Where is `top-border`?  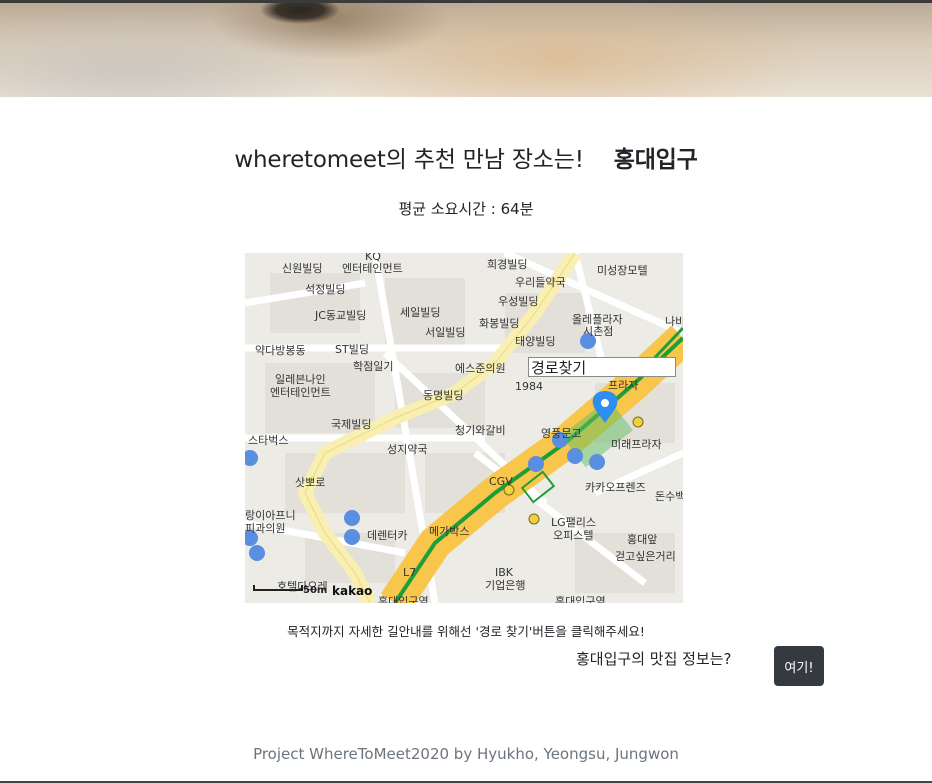 top-border is located at coordinates (466, 1).